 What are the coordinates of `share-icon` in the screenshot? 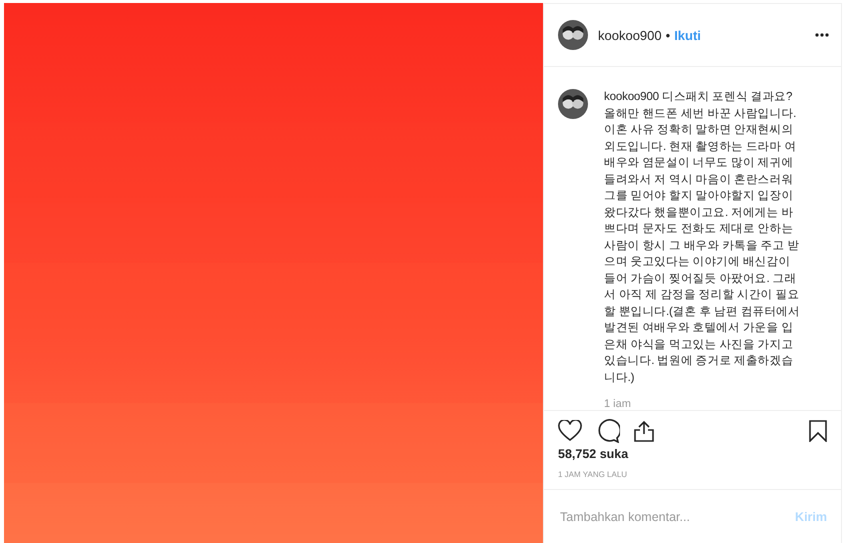 It's located at (644, 431).